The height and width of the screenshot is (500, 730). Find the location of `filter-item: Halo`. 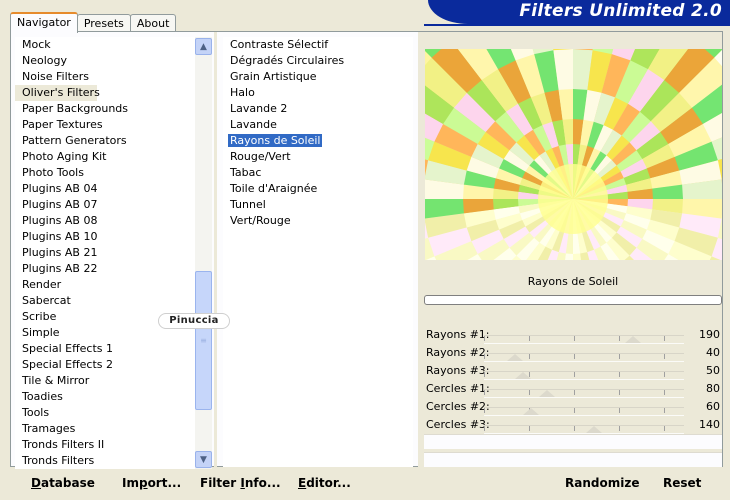

filter-item: Halo is located at coordinates (318, 93).